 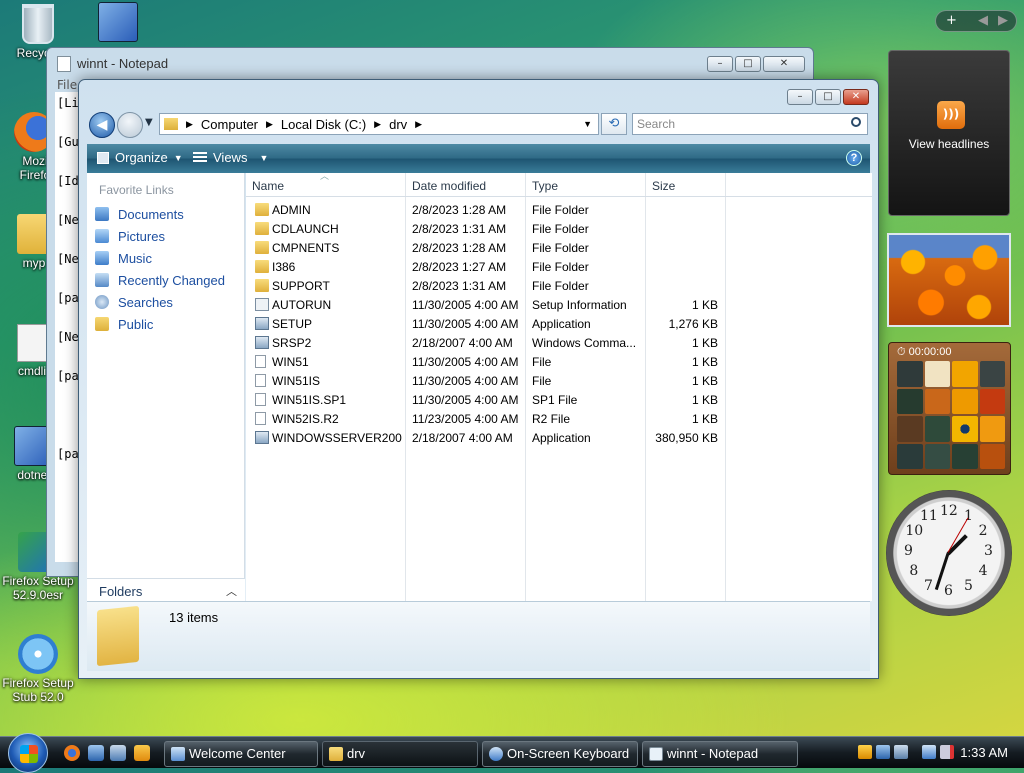 I want to click on setup-installer-icon, so click(x=118, y=22).